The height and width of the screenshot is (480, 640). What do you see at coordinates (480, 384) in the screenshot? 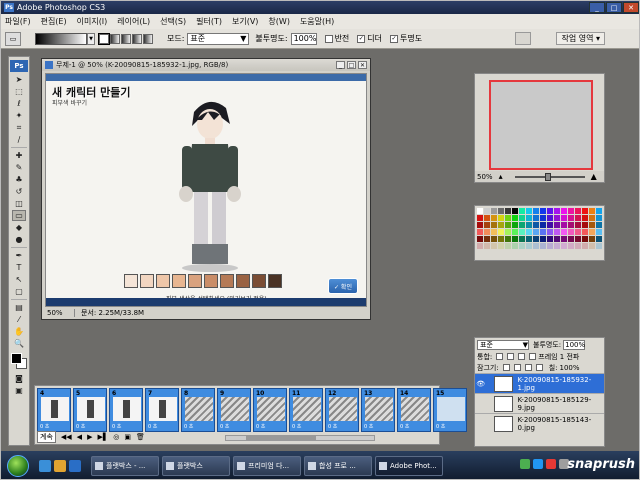
I see `eye-icon: 👁` at bounding box center [480, 384].